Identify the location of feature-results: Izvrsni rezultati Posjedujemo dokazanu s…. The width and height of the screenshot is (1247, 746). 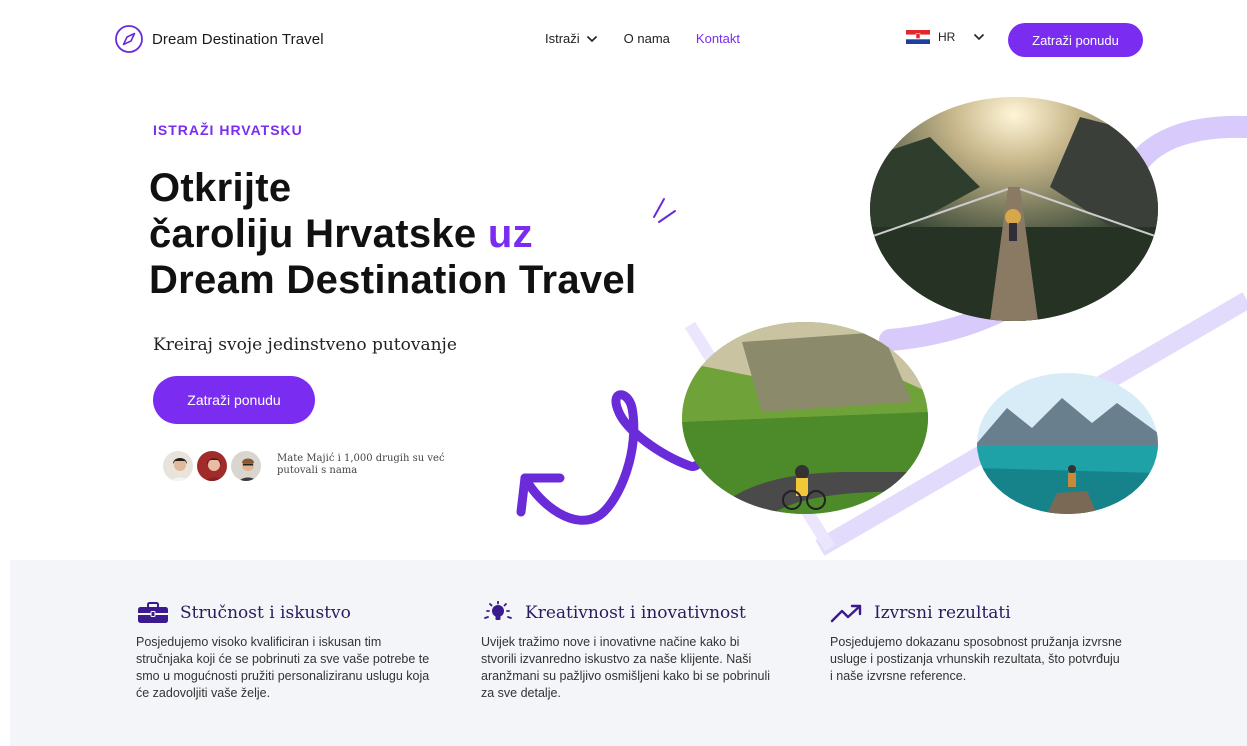
(980, 643).